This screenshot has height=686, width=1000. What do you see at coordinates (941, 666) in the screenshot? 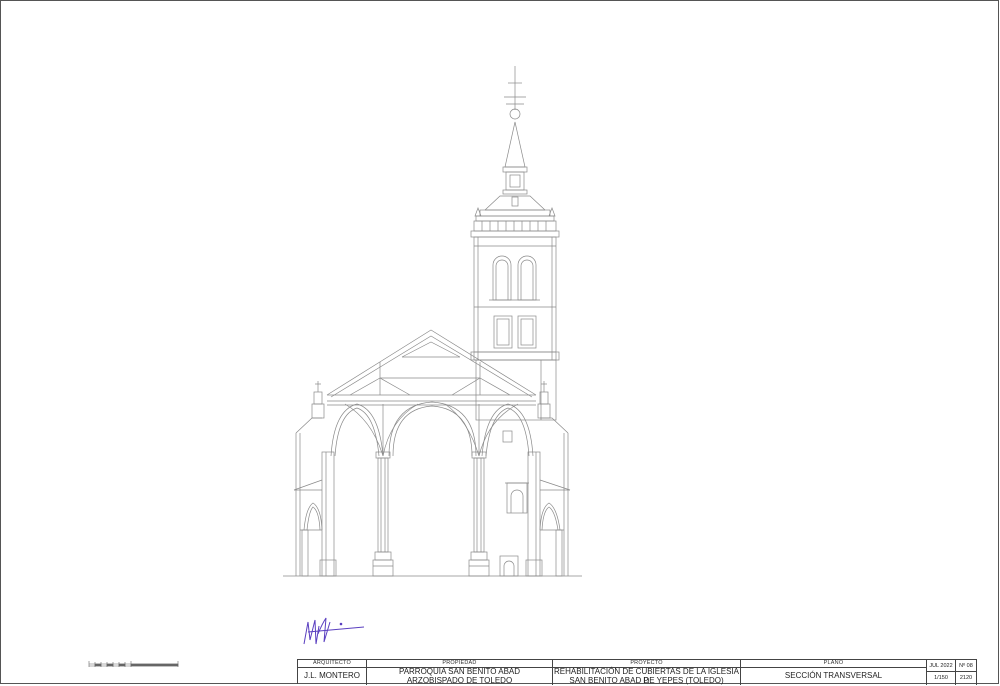
I see `date: JUL 2022` at bounding box center [941, 666].